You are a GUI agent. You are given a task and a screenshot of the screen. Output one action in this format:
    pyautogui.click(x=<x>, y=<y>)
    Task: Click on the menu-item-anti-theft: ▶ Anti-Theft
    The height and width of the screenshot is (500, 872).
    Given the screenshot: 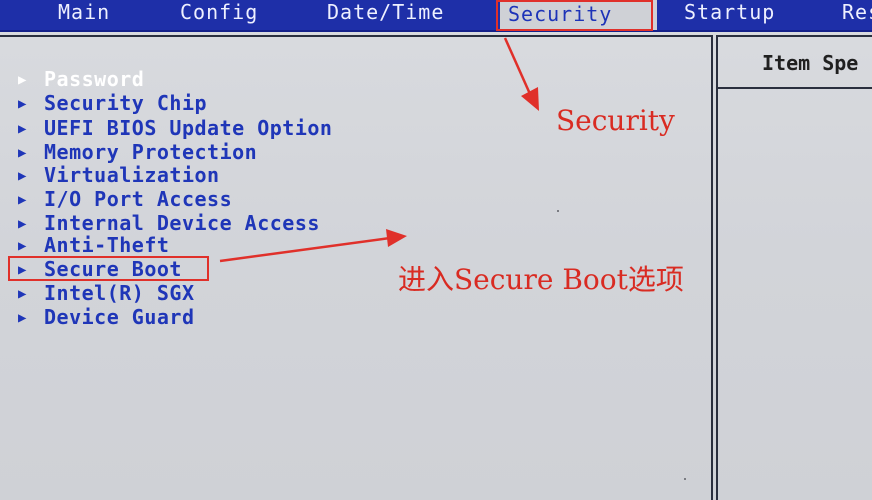 What is the action you would take?
    pyautogui.click(x=93, y=245)
    